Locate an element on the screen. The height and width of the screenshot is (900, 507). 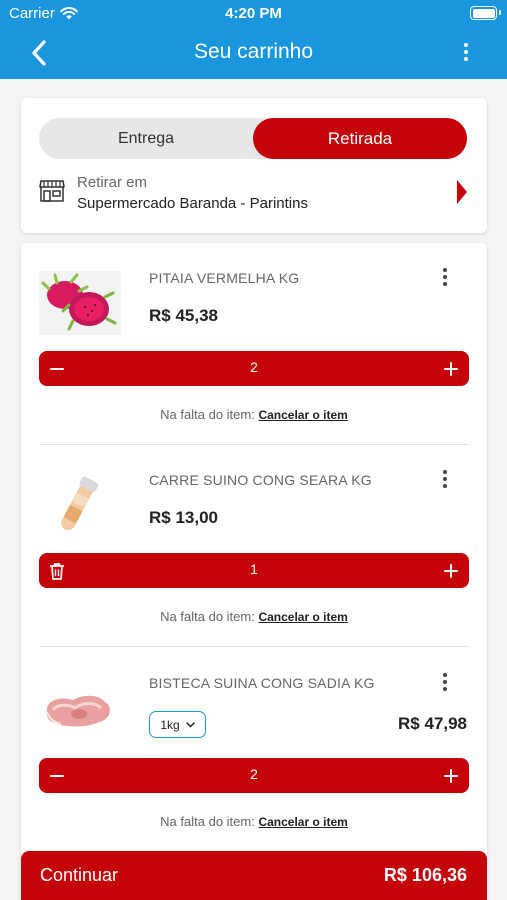
tab-retirada: Retirada is located at coordinates (360, 138).